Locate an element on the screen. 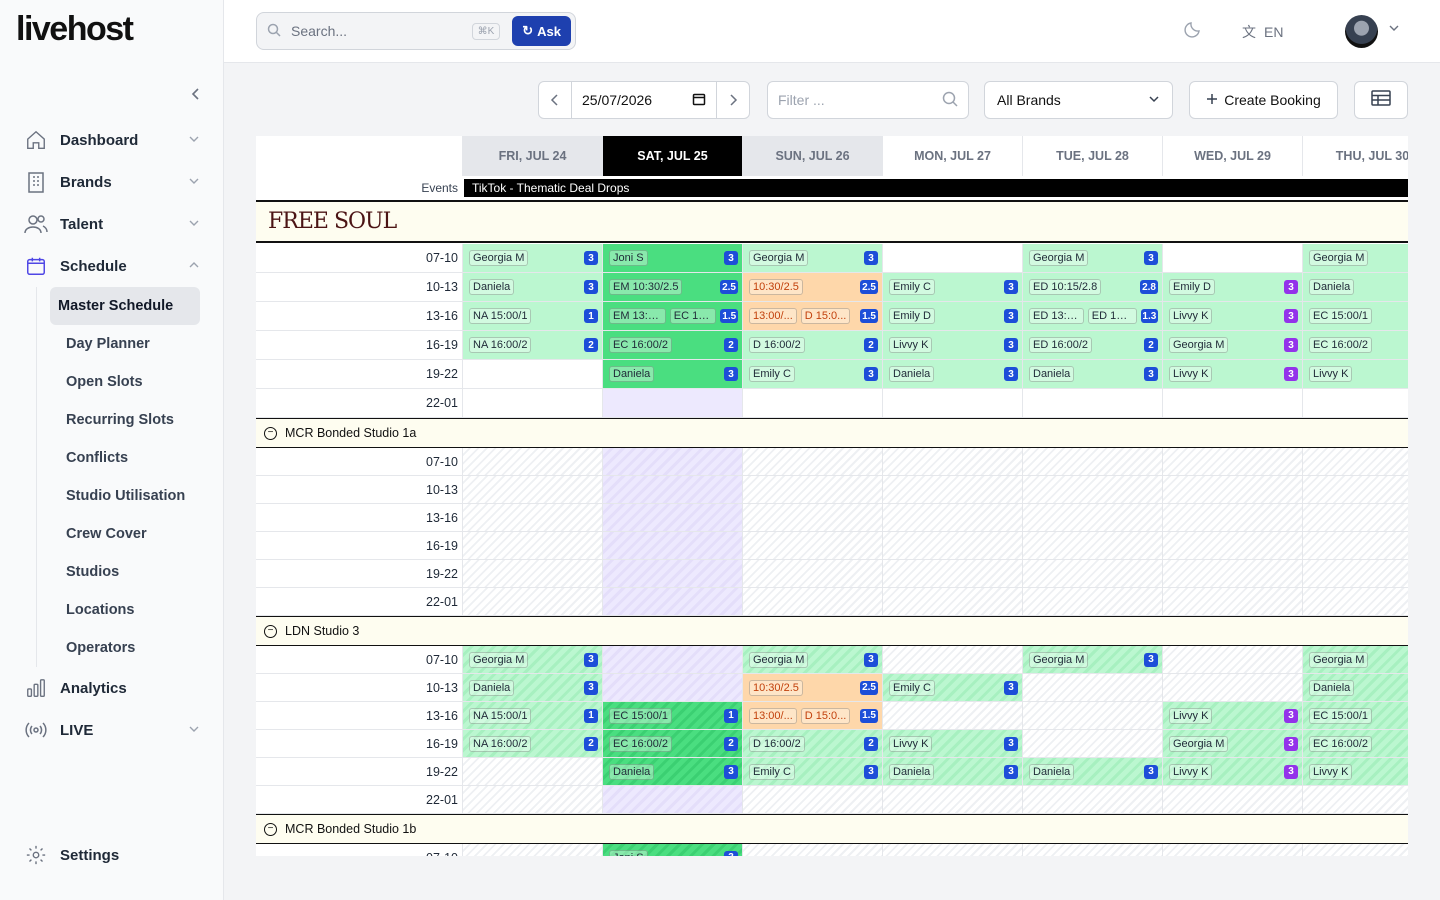  schedule-cell: EC 15:00/1 is located at coordinates (1355, 316).